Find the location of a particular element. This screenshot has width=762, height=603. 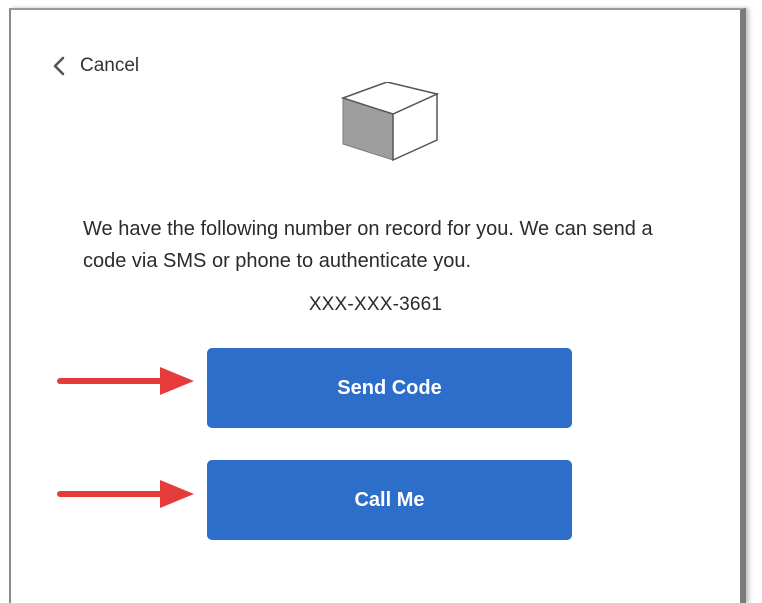

phone-number: XXX-XXX-3661 is located at coordinates (375, 304).